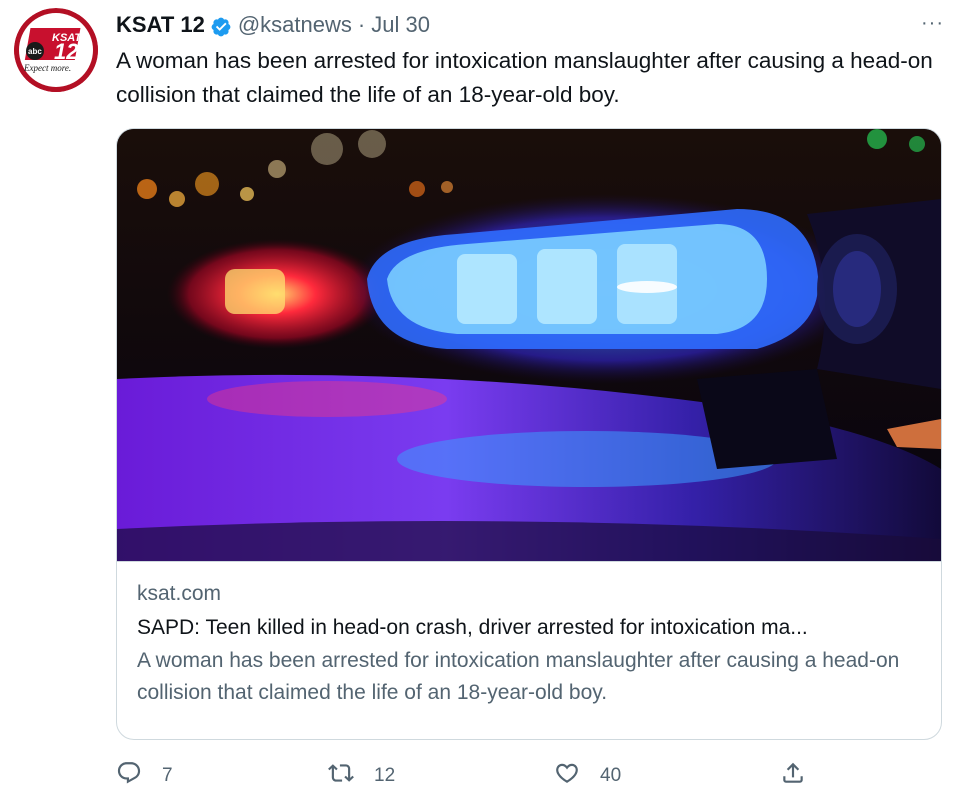  I want to click on reply-icon, so click(129, 776).